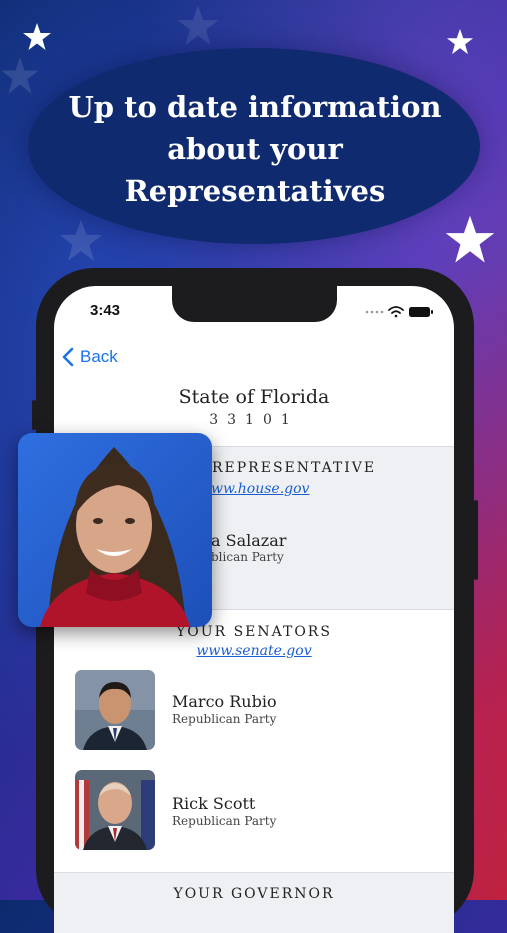 This screenshot has height=933, width=507. What do you see at coordinates (254, 301) in the screenshot?
I see `phone-notch` at bounding box center [254, 301].